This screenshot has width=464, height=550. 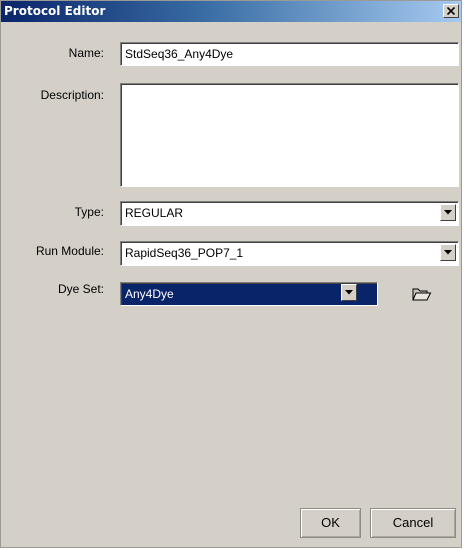 What do you see at coordinates (289, 213) in the screenshot?
I see `type-select: REGULAR` at bounding box center [289, 213].